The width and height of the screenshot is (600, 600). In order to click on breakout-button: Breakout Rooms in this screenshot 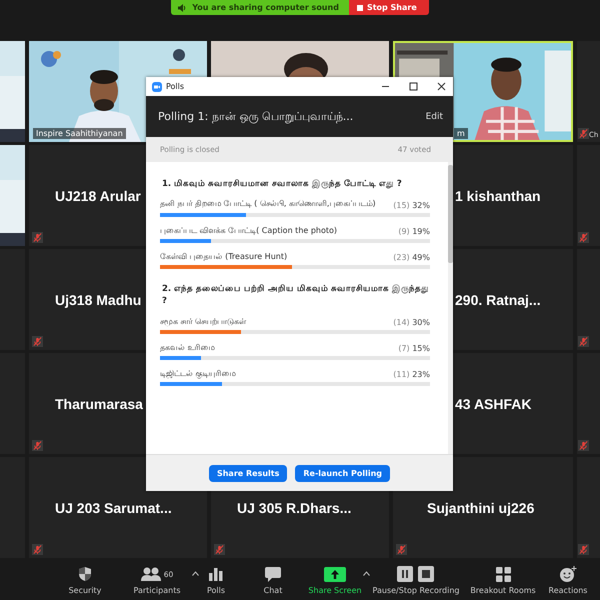, I will do `click(503, 580)`.